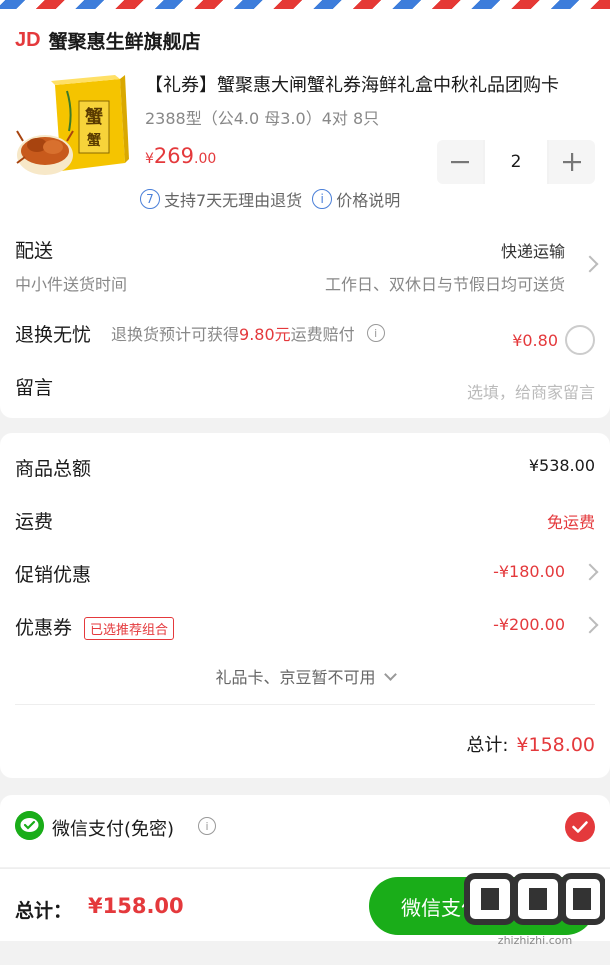 The height and width of the screenshot is (965, 610). Describe the element at coordinates (53, 469) in the screenshot. I see `goods-total-label: 商品总额` at that location.